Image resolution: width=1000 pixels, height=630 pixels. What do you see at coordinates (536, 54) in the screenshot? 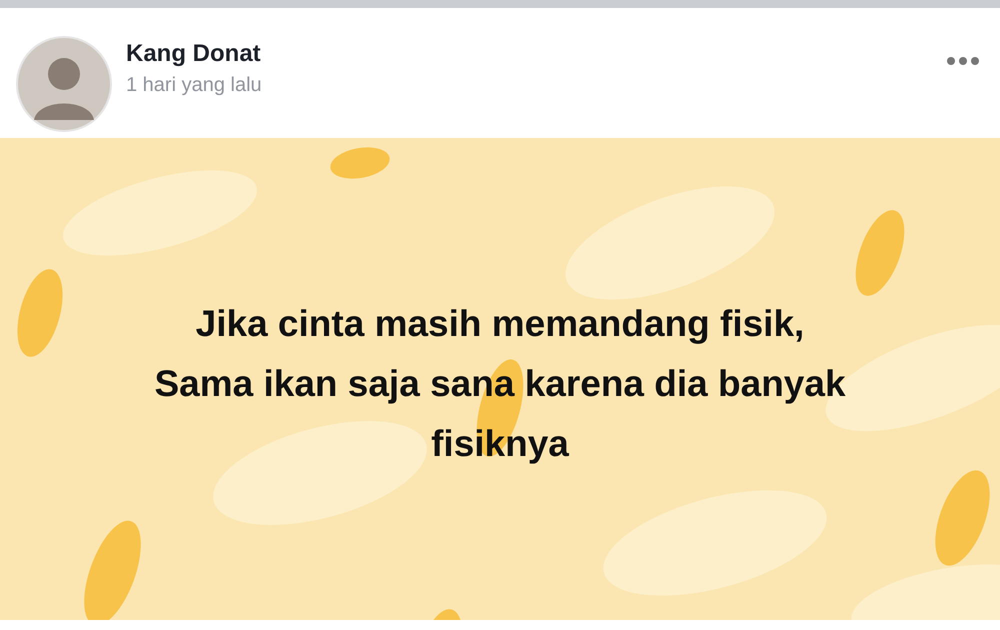
I see `author-name: Kang Donat` at bounding box center [536, 54].